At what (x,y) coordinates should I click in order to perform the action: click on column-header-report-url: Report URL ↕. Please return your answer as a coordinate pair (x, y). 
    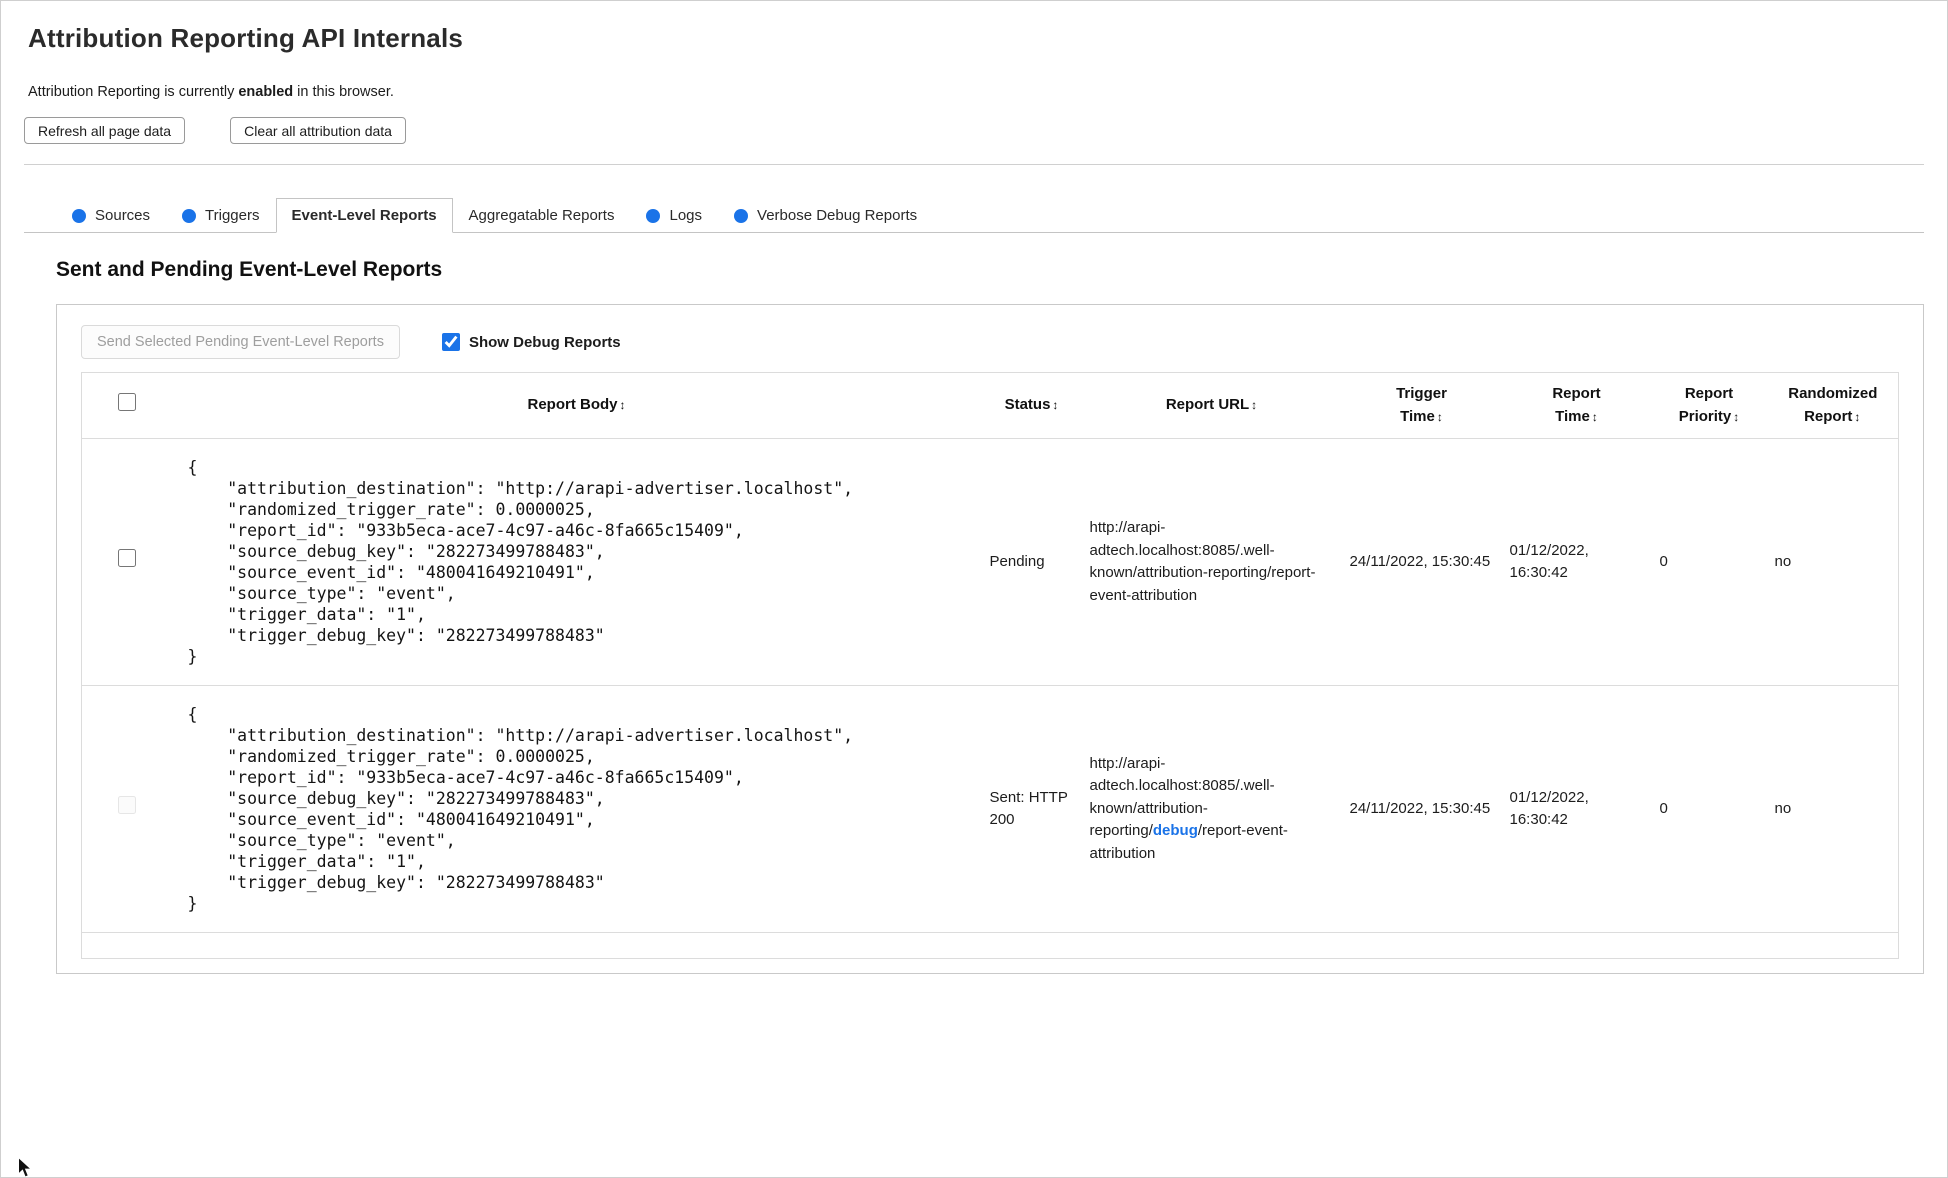
    Looking at the image, I should click on (1211, 405).